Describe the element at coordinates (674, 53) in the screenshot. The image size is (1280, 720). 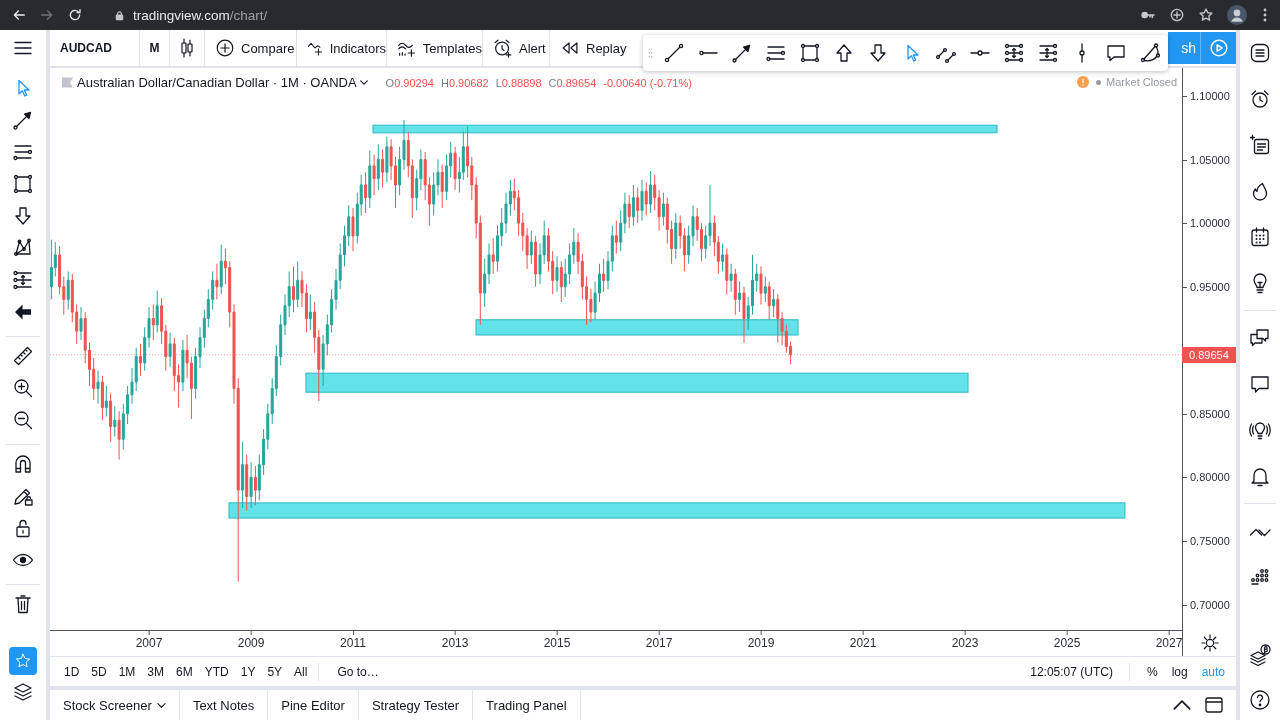
I see `line-segment-icon` at that location.